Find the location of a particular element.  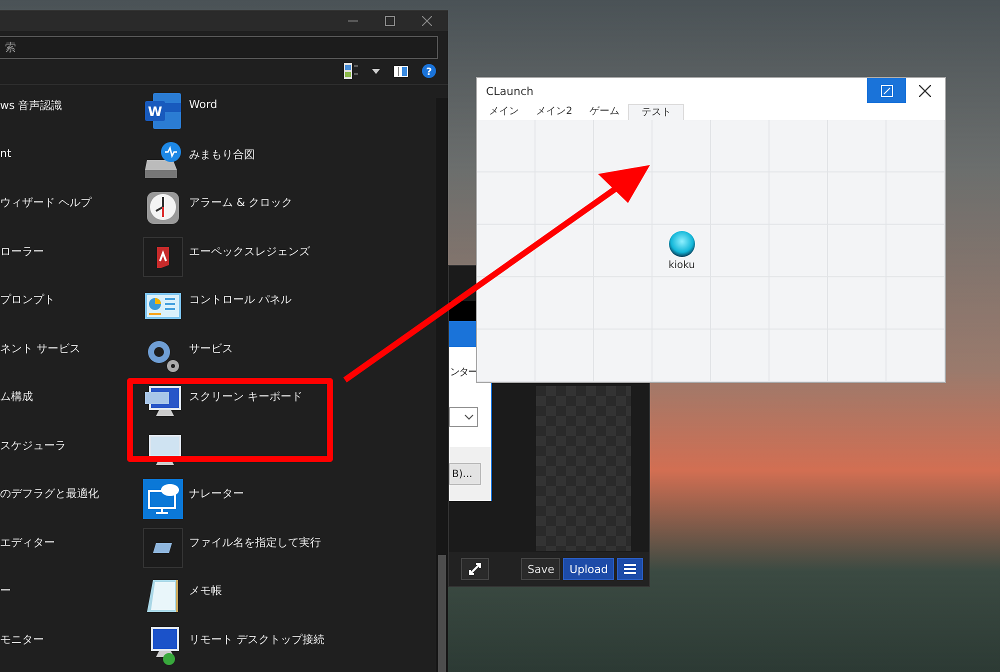

caret-down-icon is located at coordinates (376, 71).